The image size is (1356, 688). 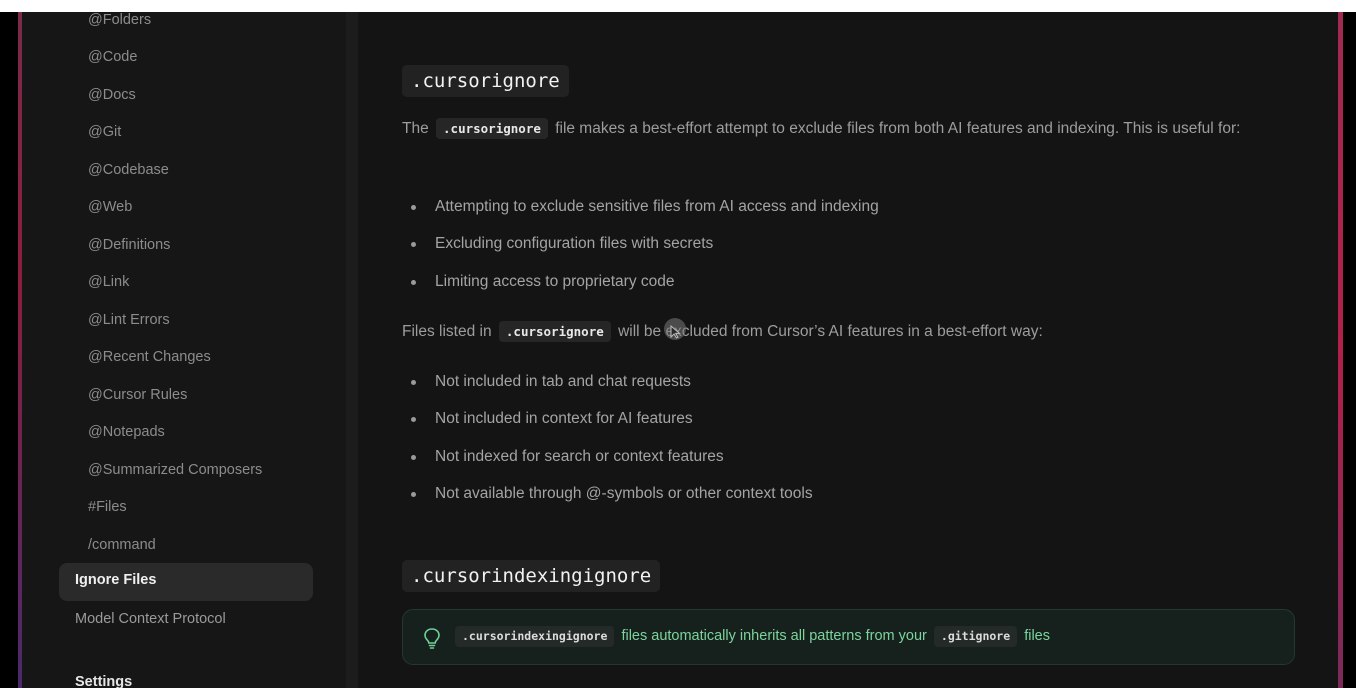 I want to click on intro-text-before: The, so click(x=415, y=128).